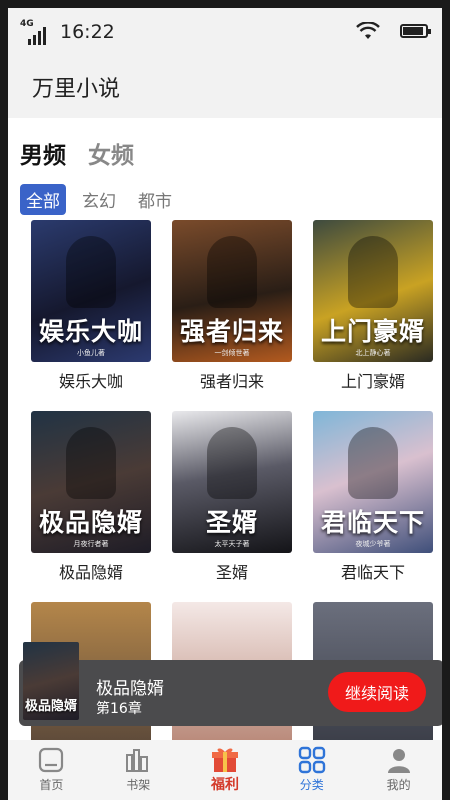 The height and width of the screenshot is (800, 450). I want to click on category-tabs: 全部 玄幻 都市, so click(225, 192).